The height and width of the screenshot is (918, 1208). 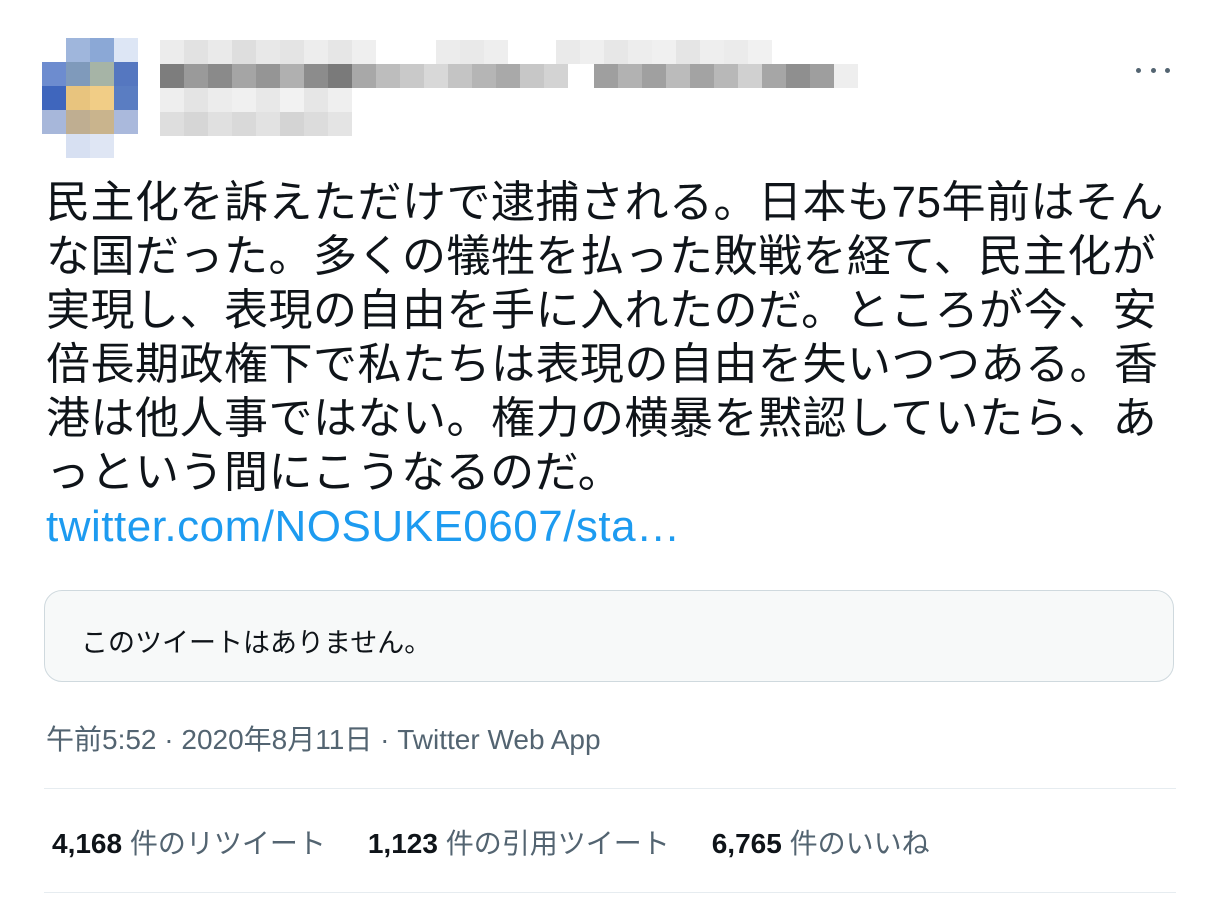 What do you see at coordinates (553, 843) in the screenshot?
I see `quotes-label: 件の引用ツイート` at bounding box center [553, 843].